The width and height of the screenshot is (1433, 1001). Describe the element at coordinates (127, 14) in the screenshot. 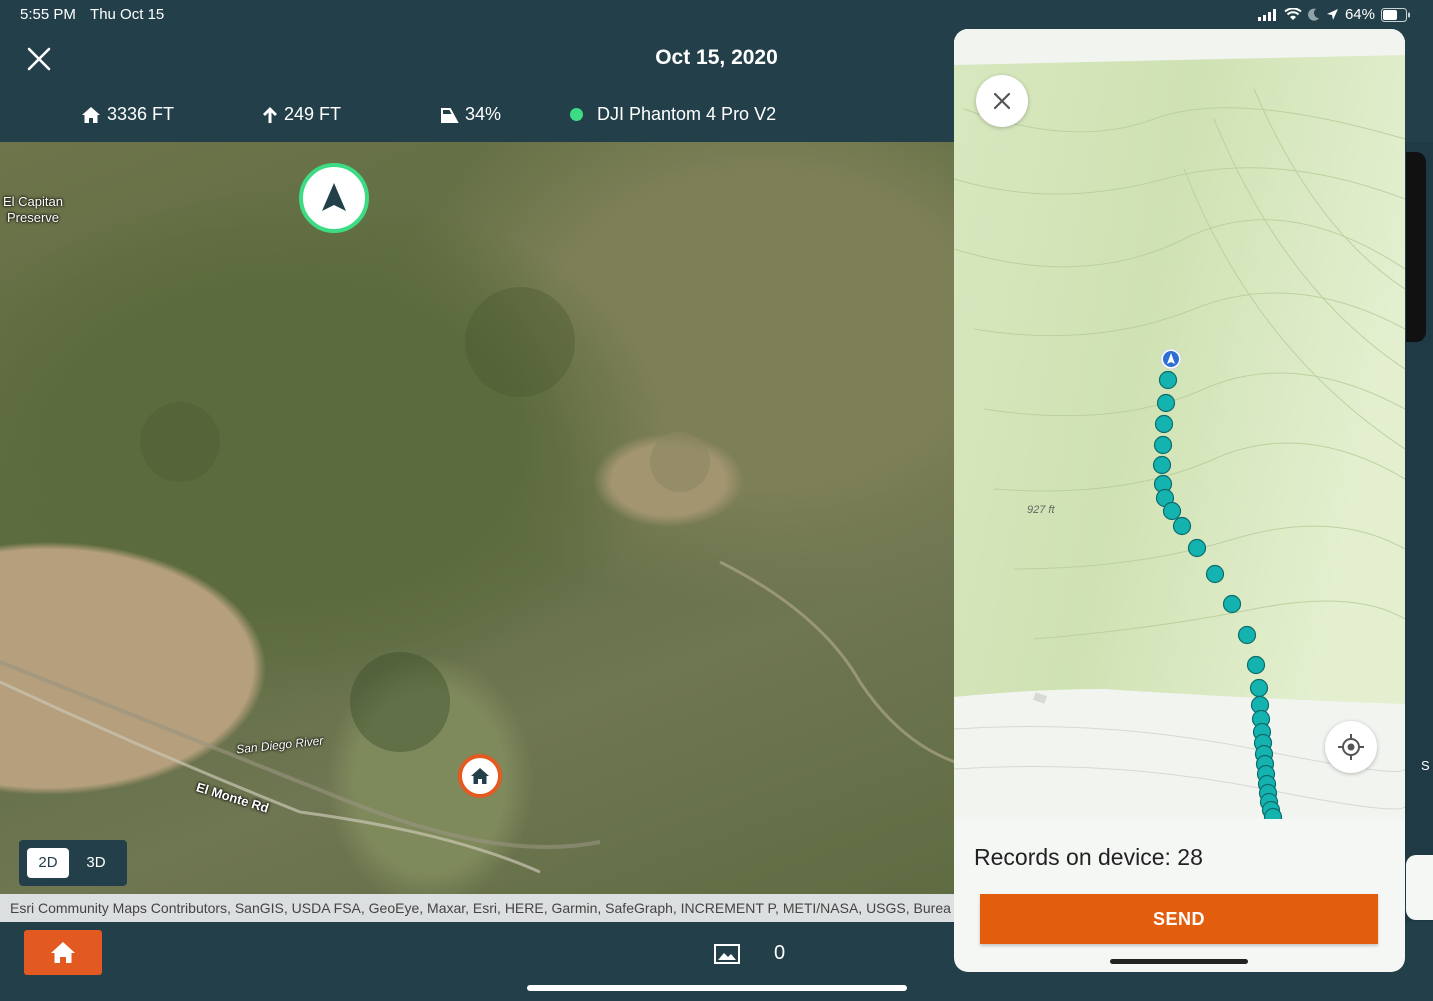

I see `status-date: Thu Oct 15` at that location.